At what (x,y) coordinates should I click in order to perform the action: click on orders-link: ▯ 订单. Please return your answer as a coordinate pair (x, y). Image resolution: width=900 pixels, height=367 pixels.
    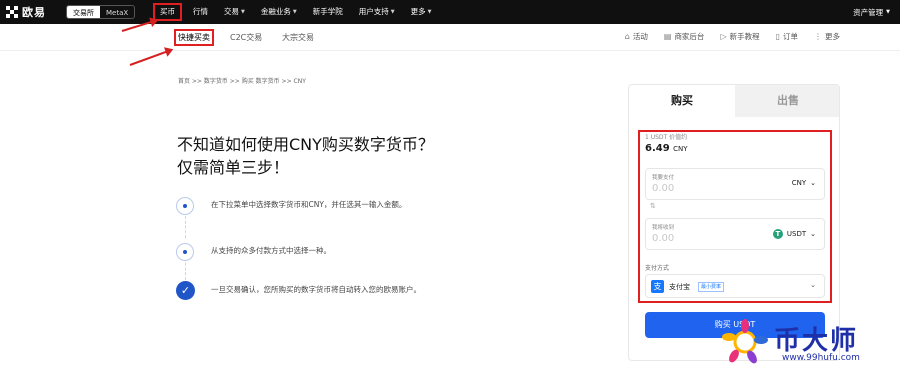
    Looking at the image, I should click on (787, 36).